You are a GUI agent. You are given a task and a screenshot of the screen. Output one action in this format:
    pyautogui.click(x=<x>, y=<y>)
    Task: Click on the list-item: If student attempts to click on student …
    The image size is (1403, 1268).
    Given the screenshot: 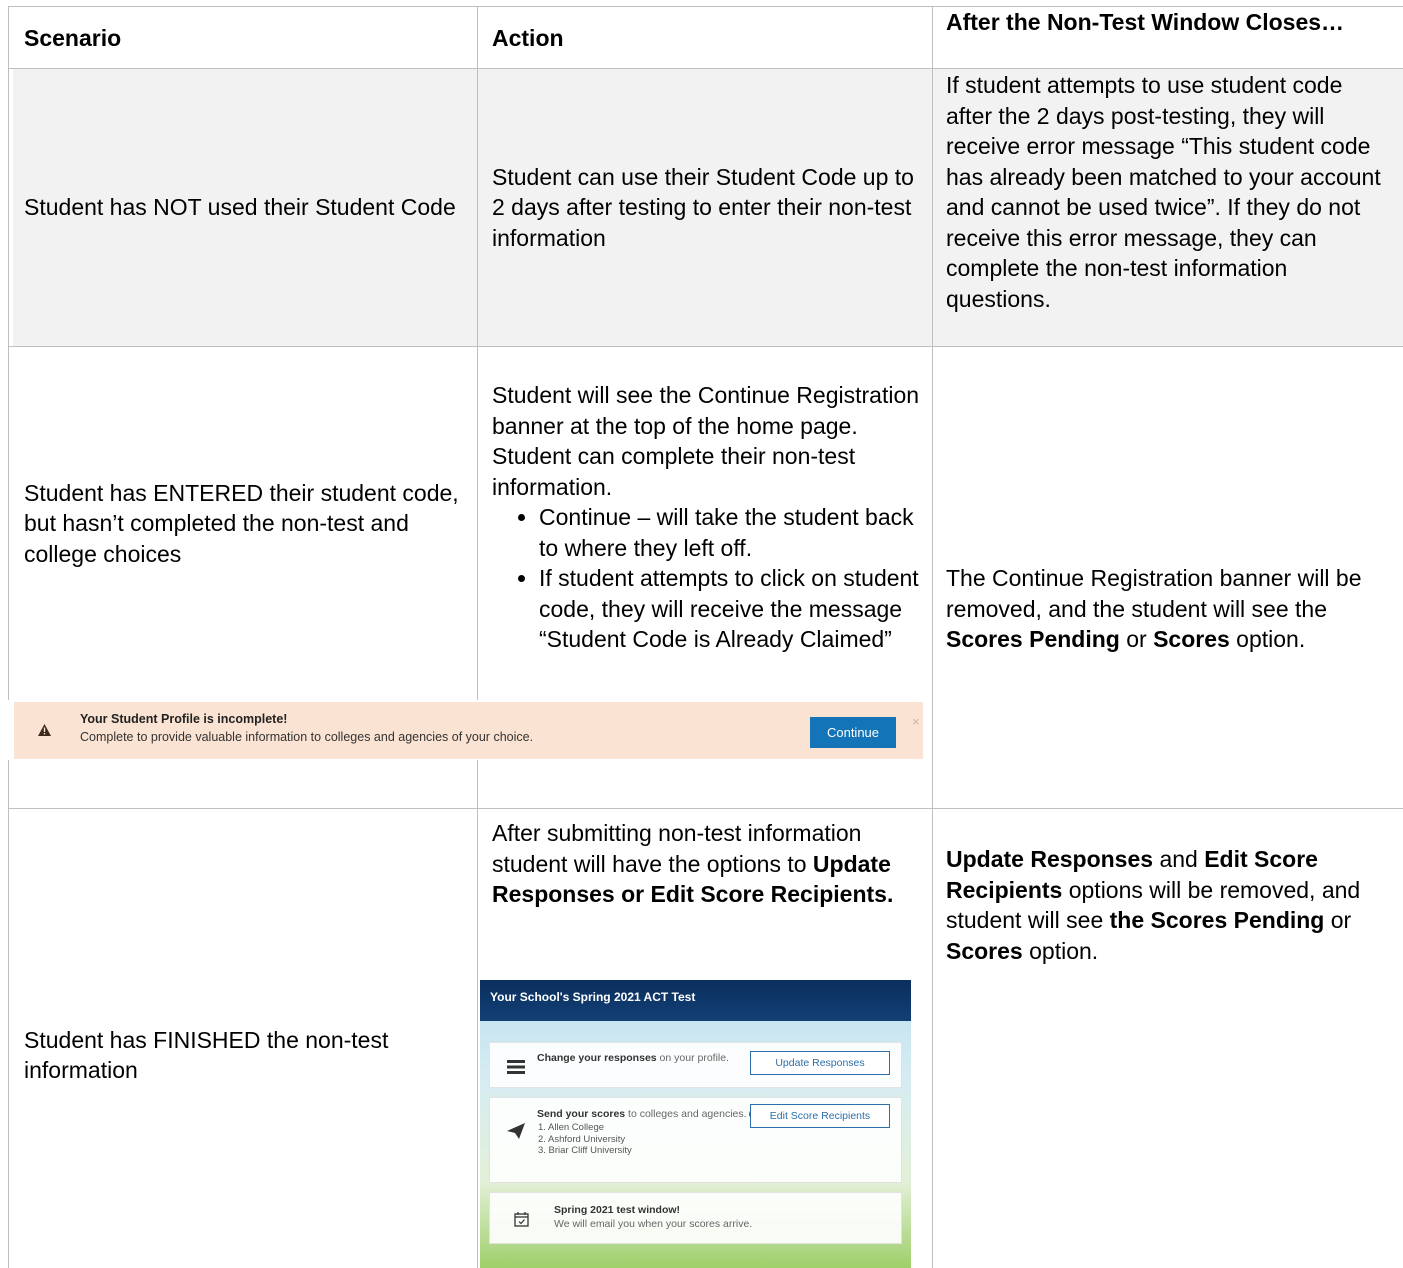 What is the action you would take?
    pyautogui.click(x=730, y=609)
    